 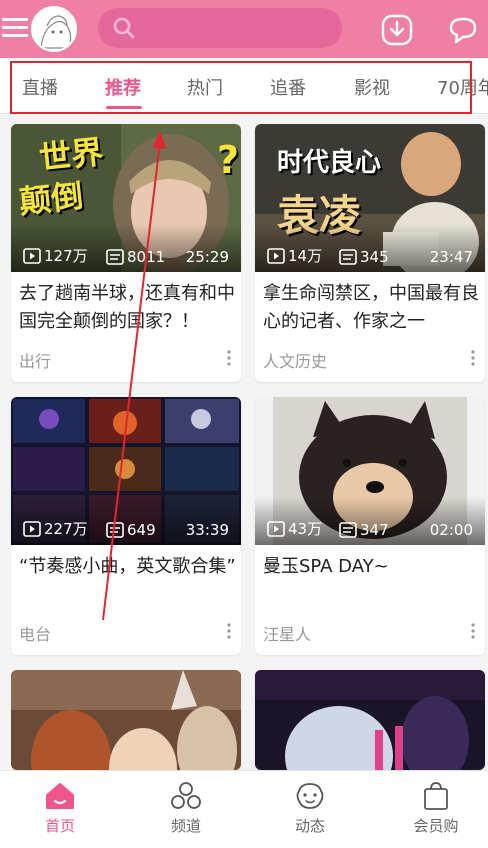 I want to click on download-icon, so click(x=397, y=30).